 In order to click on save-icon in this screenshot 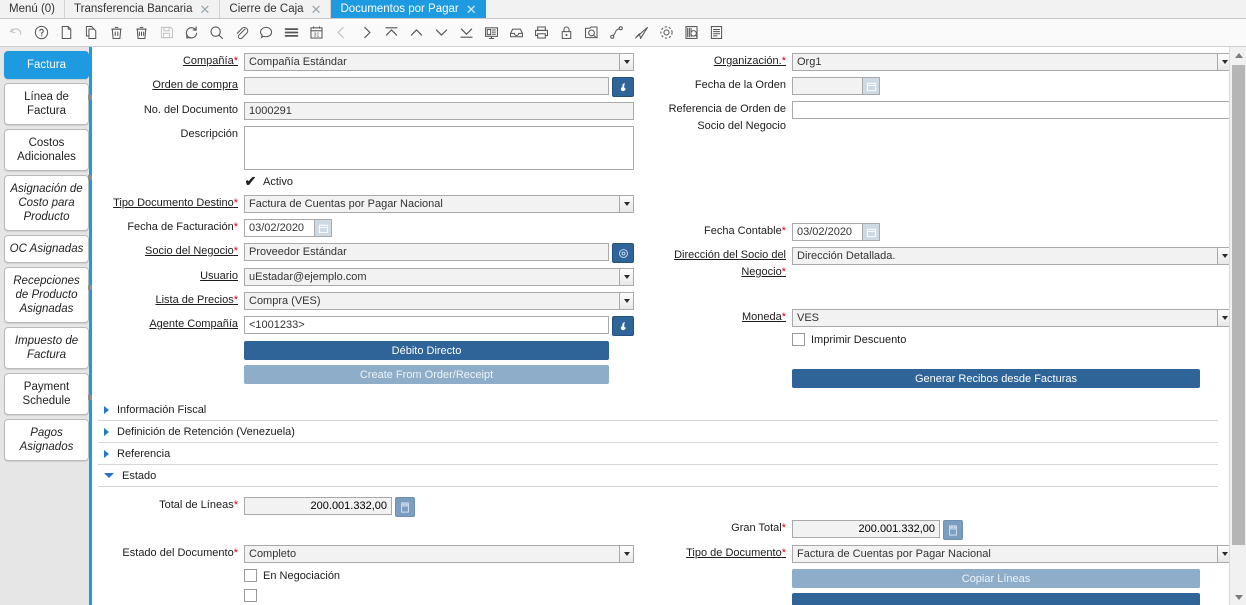, I will do `click(166, 33)`.